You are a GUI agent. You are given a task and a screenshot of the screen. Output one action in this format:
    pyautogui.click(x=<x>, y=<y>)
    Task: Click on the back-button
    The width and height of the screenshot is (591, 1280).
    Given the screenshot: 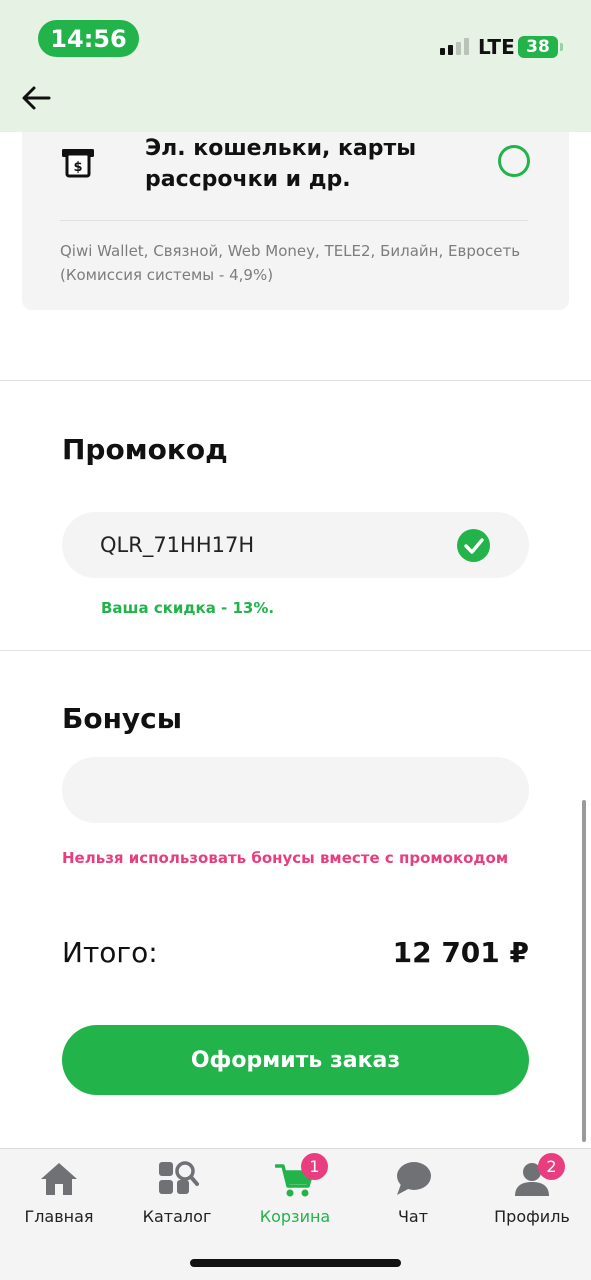 What is the action you would take?
    pyautogui.click(x=36, y=98)
    